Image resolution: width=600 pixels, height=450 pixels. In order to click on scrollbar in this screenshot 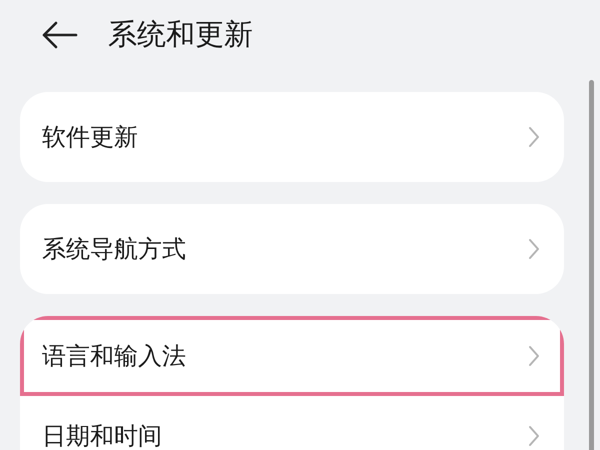, I will do `click(591, 265)`.